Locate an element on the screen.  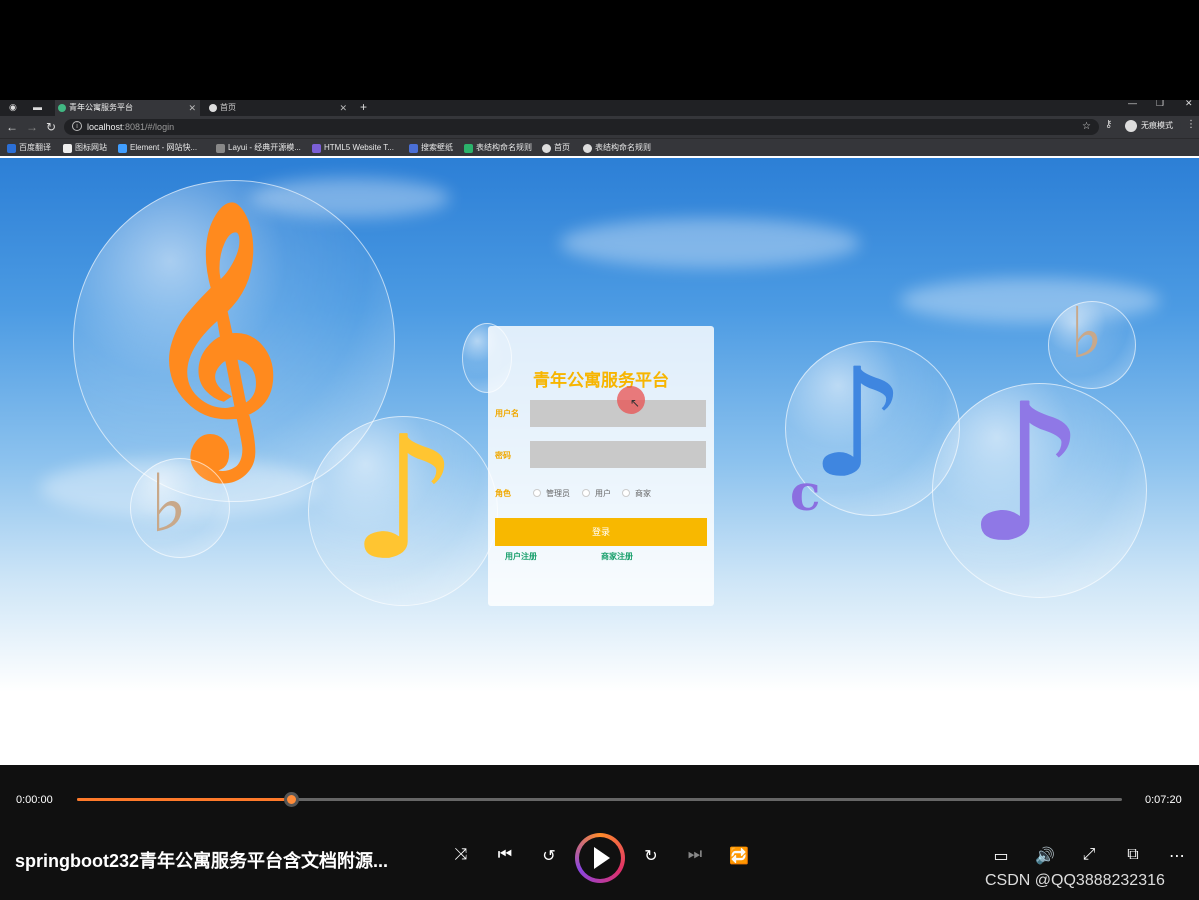
url-text: localhost:8081/#/login is located at coordinates (130, 127).